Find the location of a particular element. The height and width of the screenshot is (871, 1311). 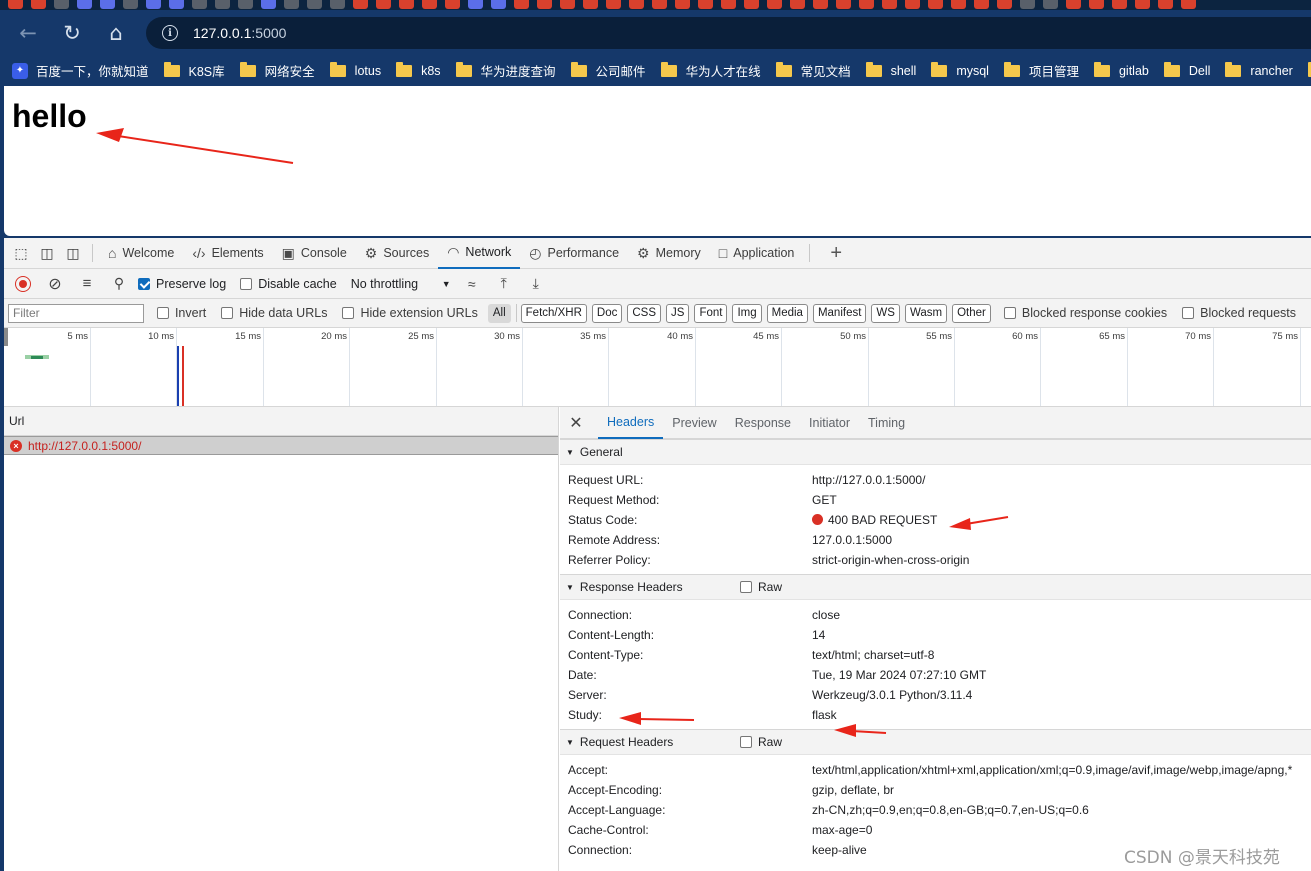

back-icon: ← is located at coordinates (28, 33).